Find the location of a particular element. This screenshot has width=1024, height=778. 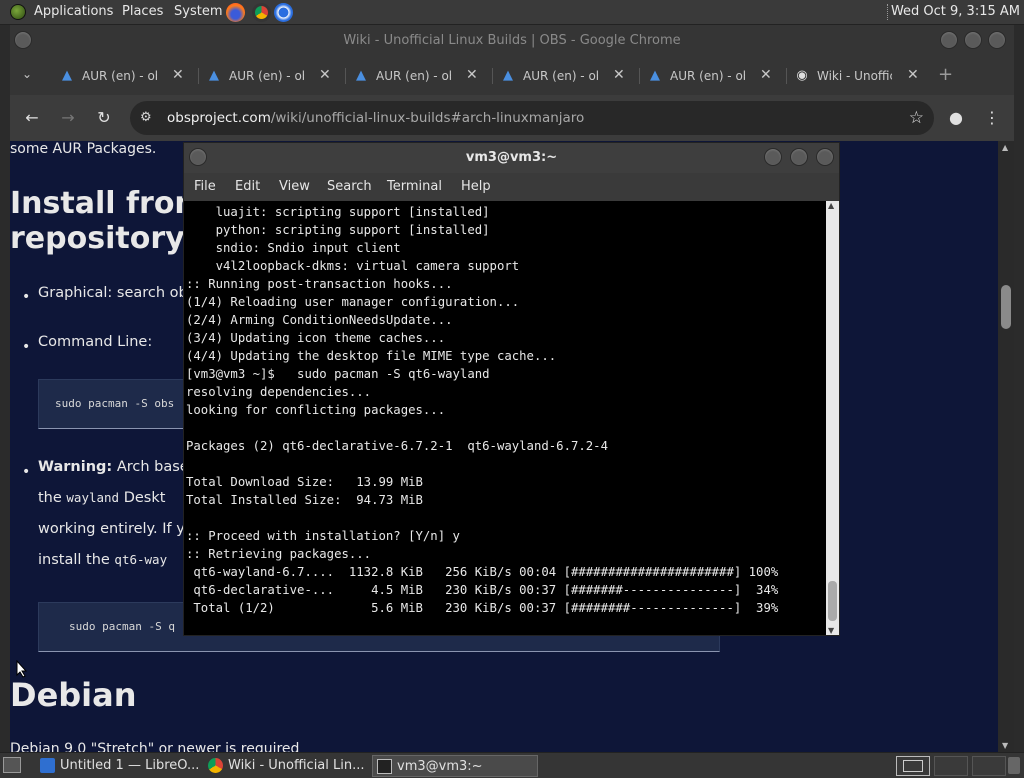

warning-line-2: the wayland Deskt is located at coordinates (101, 498).